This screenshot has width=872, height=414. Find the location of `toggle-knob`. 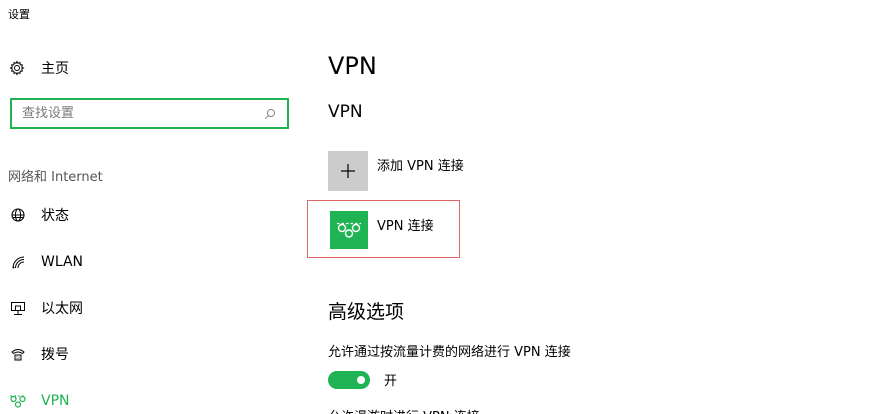

toggle-knob is located at coordinates (361, 379).